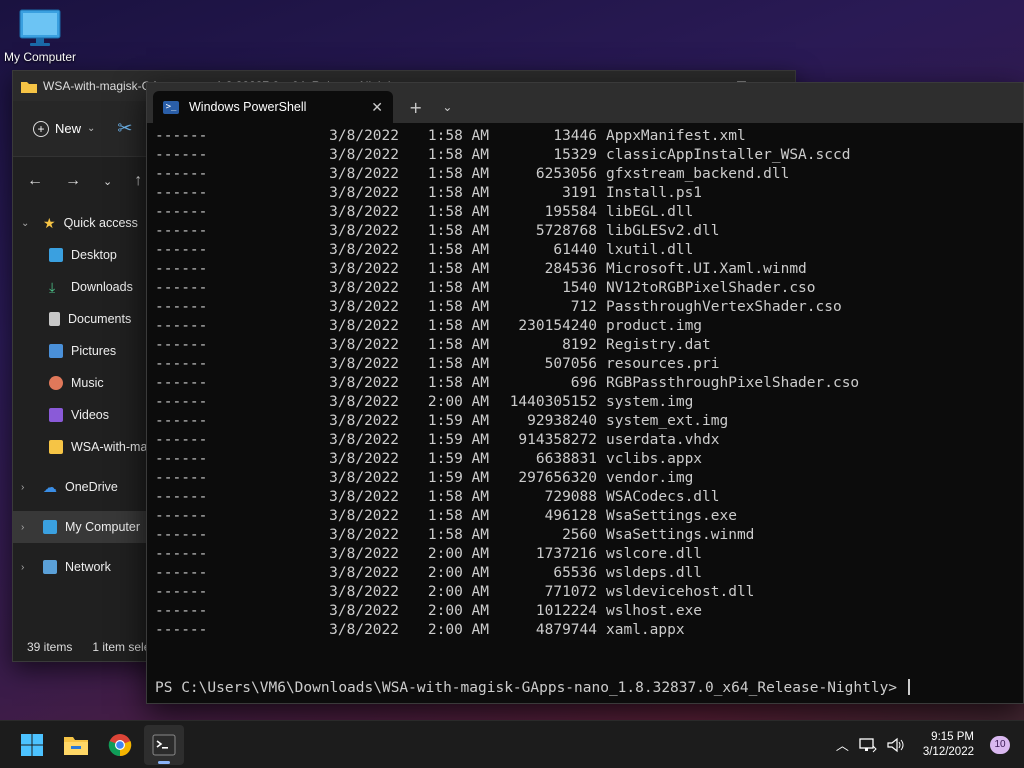 The image size is (1024, 768). Describe the element at coordinates (100, 319) in the screenshot. I see `sidebar-label: Documents` at that location.